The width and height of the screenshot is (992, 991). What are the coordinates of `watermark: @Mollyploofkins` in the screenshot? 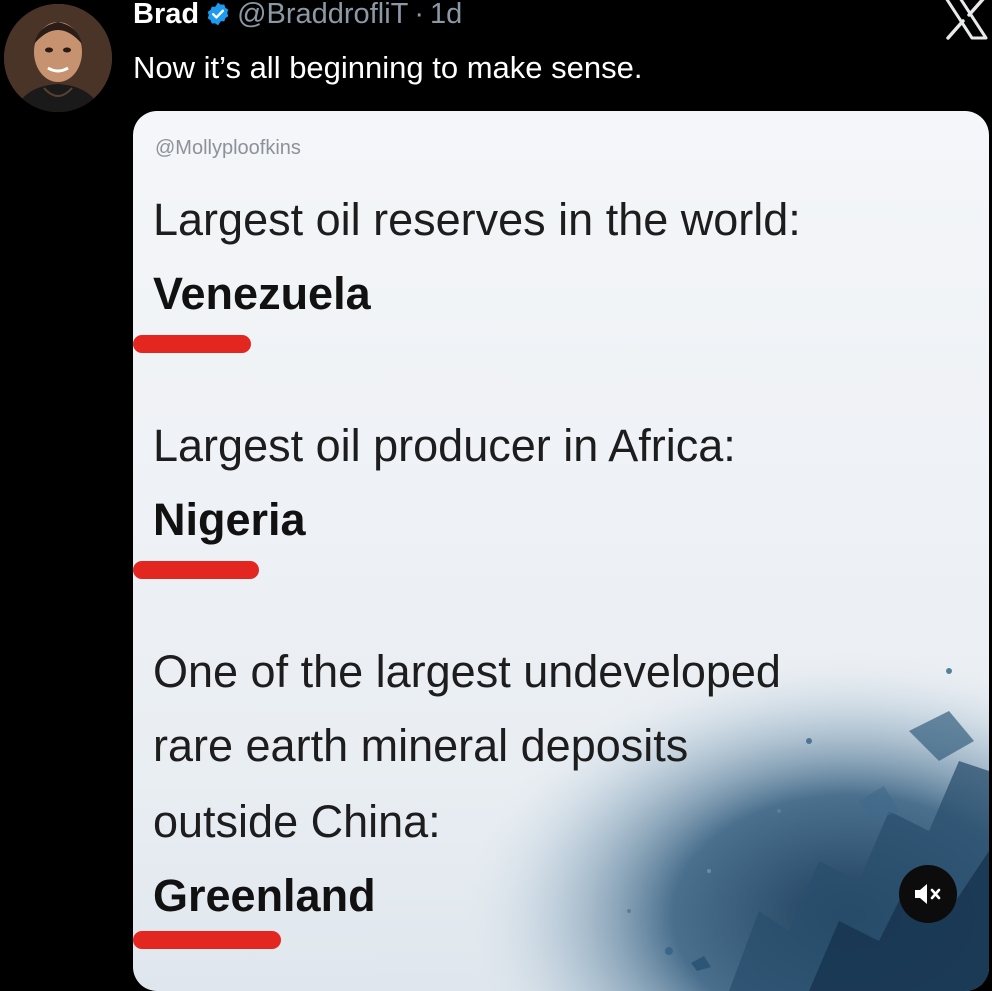 It's located at (228, 148).